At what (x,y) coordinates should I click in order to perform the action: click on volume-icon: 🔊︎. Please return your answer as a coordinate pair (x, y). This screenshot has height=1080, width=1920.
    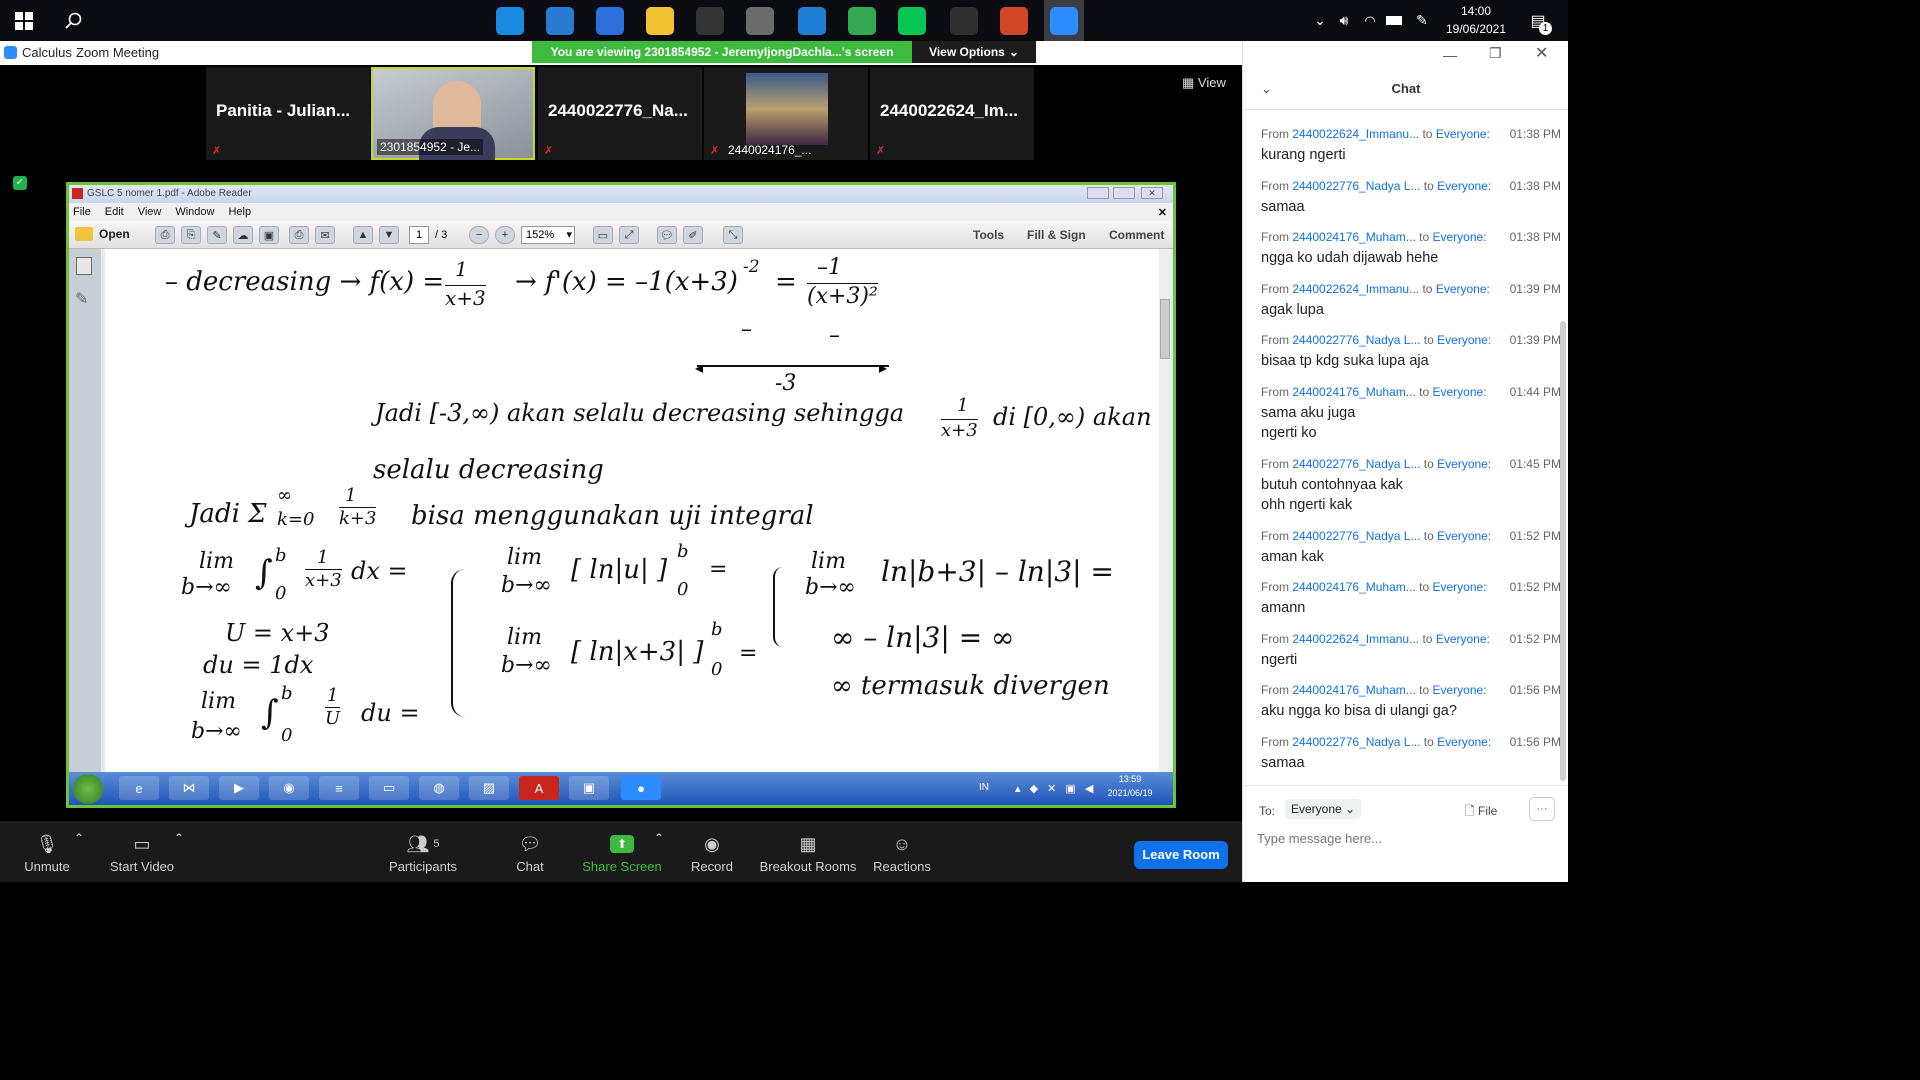
    Looking at the image, I should click on (1344, 20).